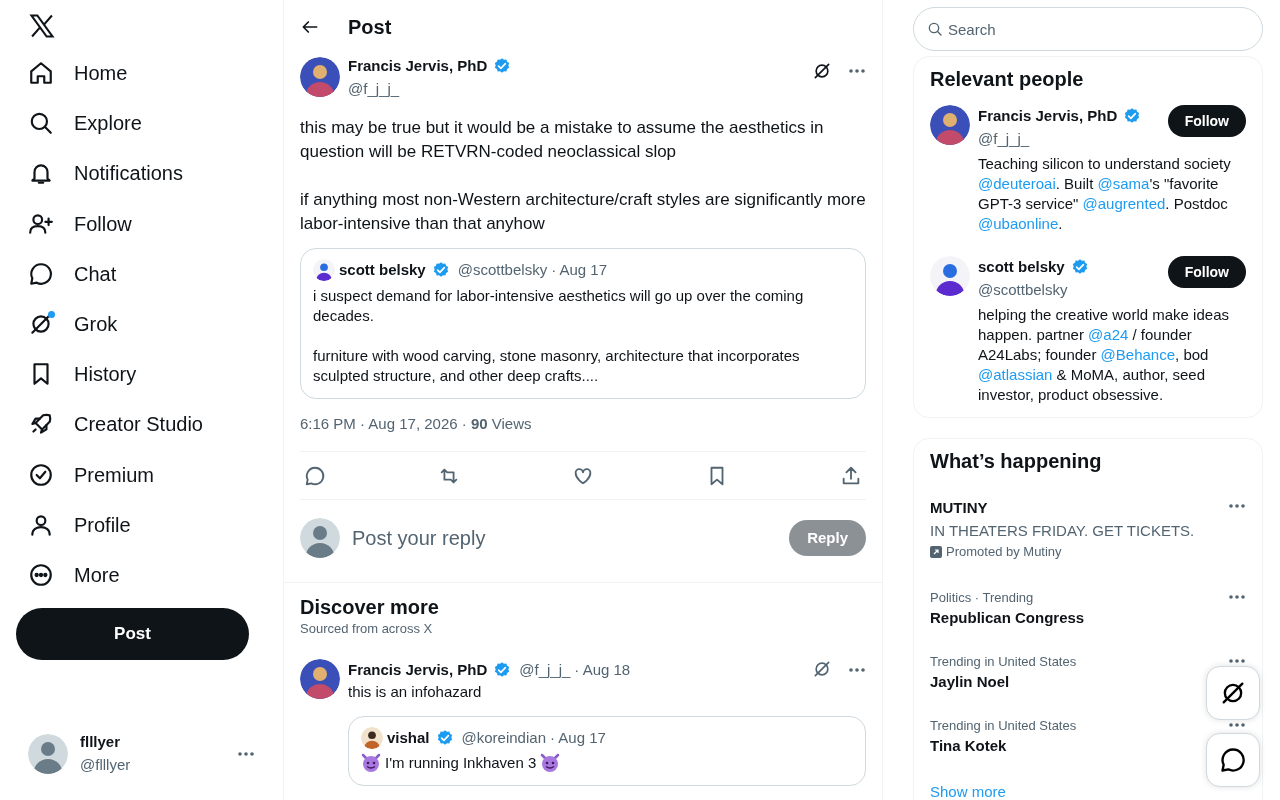 The height and width of the screenshot is (800, 1280). I want to click on trend-title: Republican Congress, so click(1007, 618).